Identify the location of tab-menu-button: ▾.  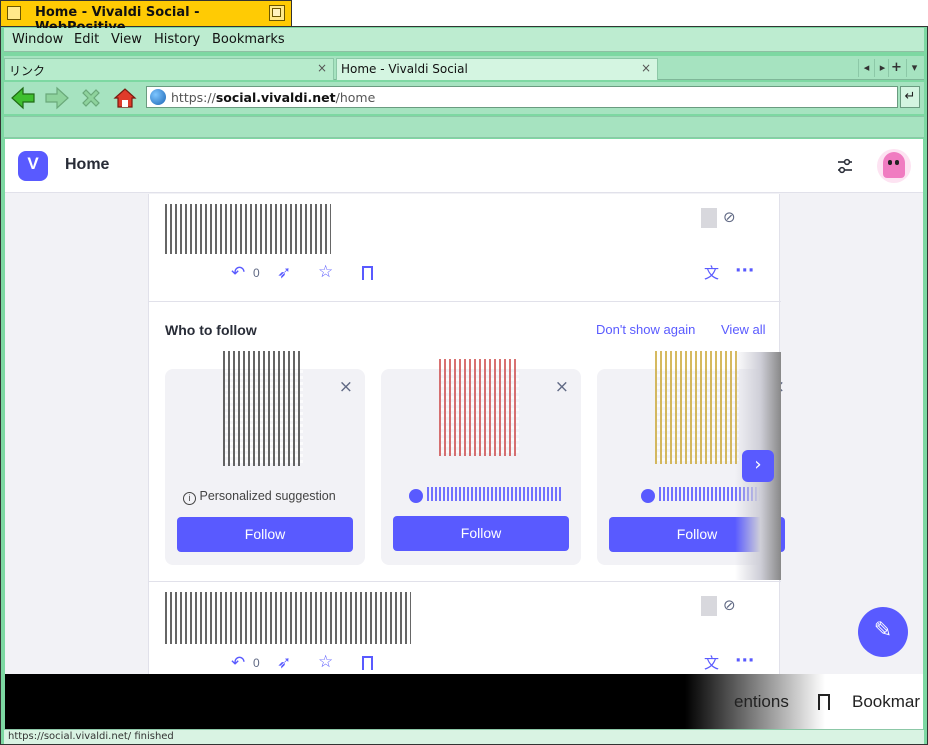
(914, 68).